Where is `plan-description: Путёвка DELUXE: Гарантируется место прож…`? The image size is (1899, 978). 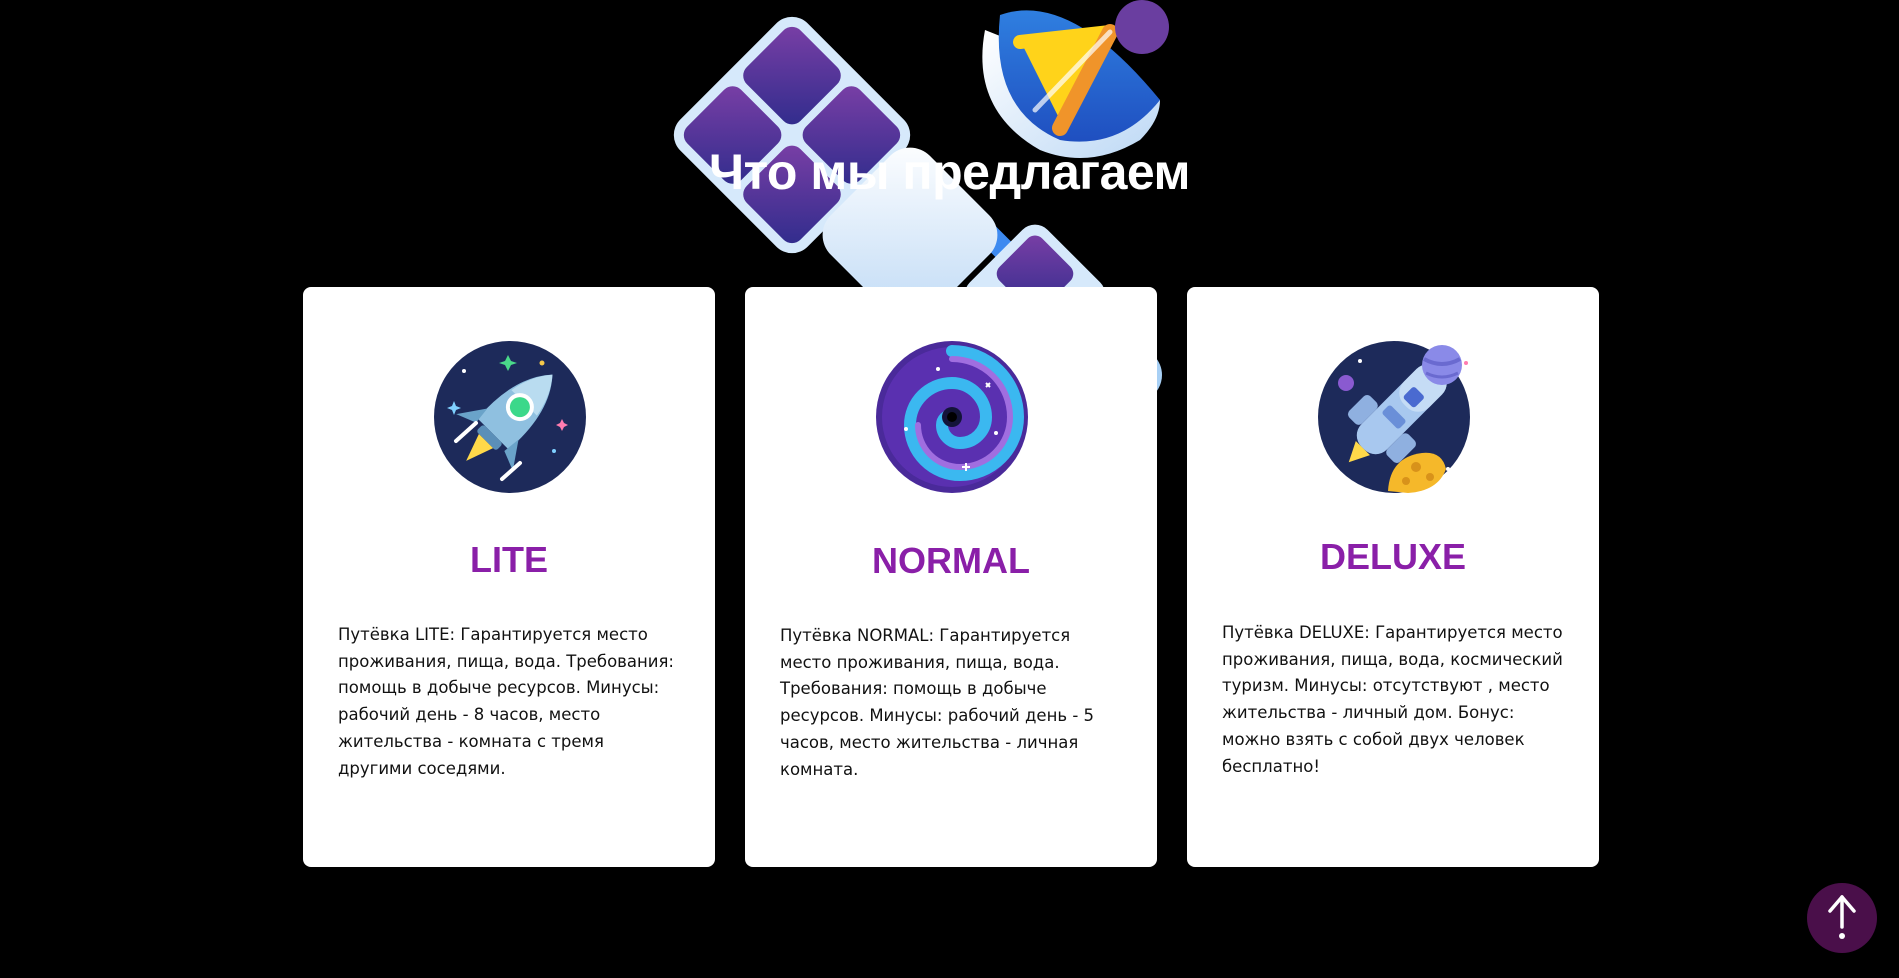 plan-description: Путёвка DELUXE: Гарантируется место прож… is located at coordinates (1392, 699).